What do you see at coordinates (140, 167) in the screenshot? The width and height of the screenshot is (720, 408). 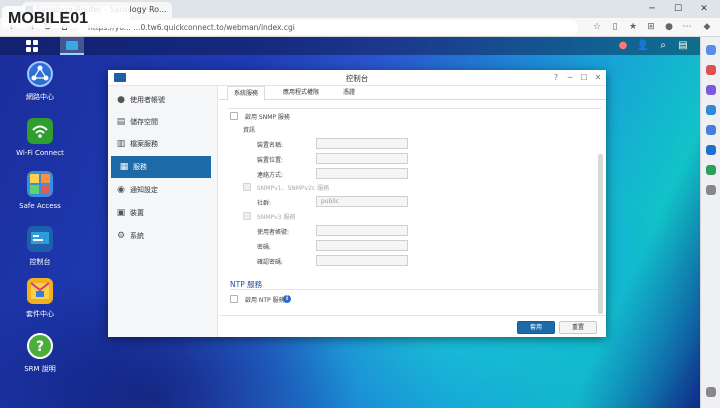 I see `sidebar-item-label: 服務` at bounding box center [140, 167].